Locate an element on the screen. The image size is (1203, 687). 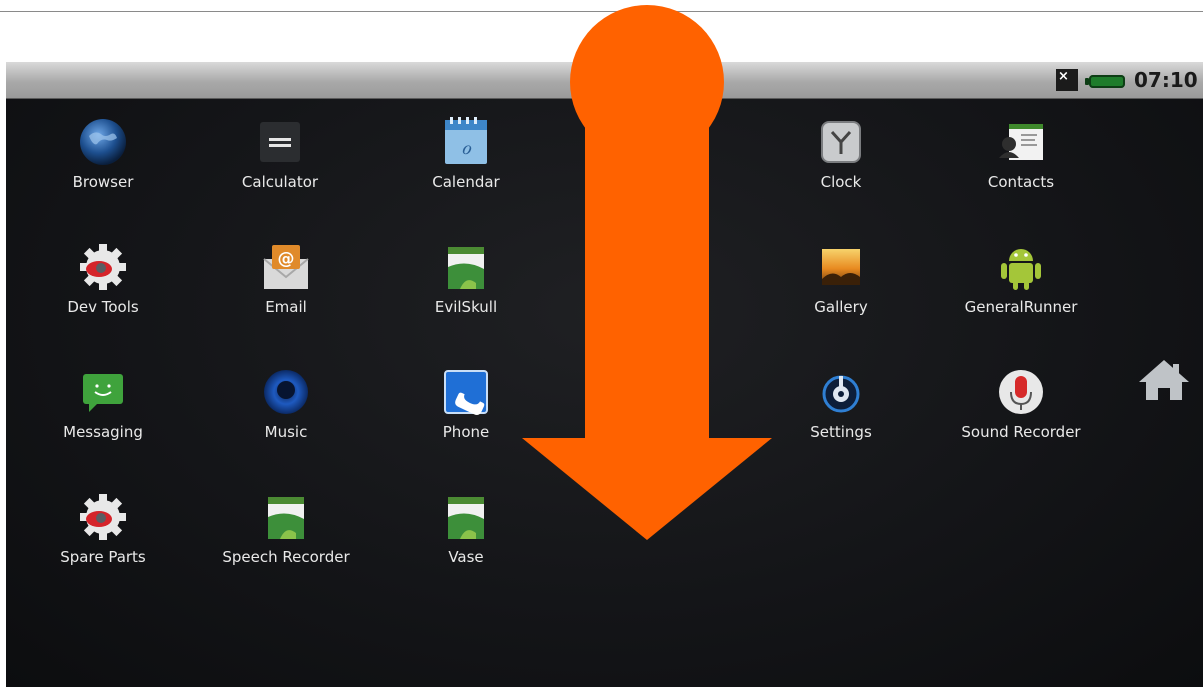
app-browser: Browser is located at coordinates (103, 169).